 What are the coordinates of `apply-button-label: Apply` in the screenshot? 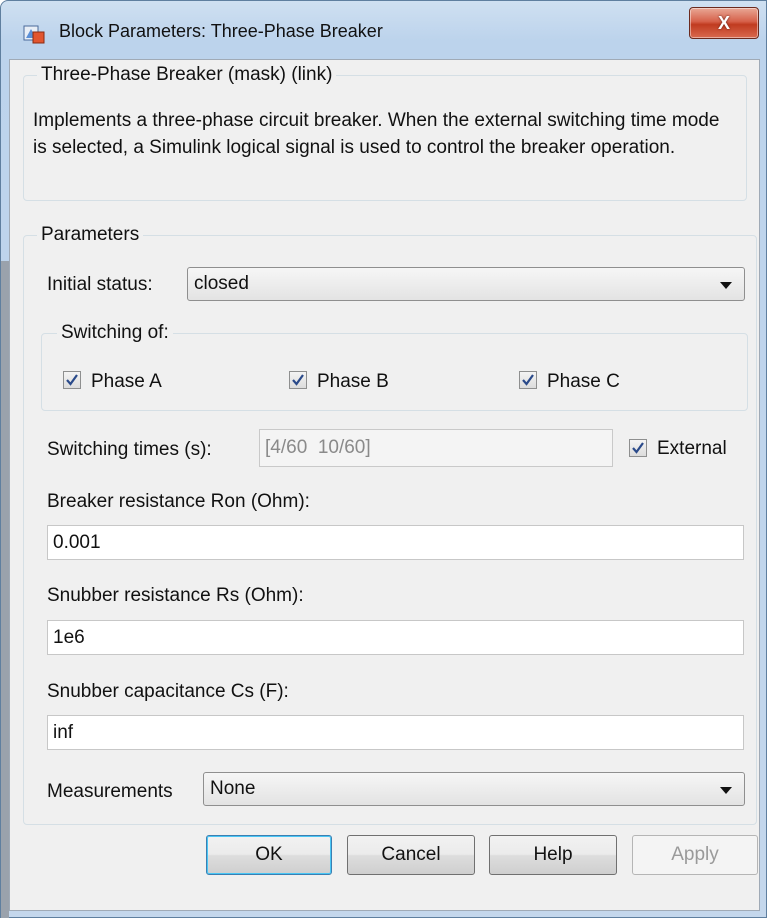 It's located at (695, 854).